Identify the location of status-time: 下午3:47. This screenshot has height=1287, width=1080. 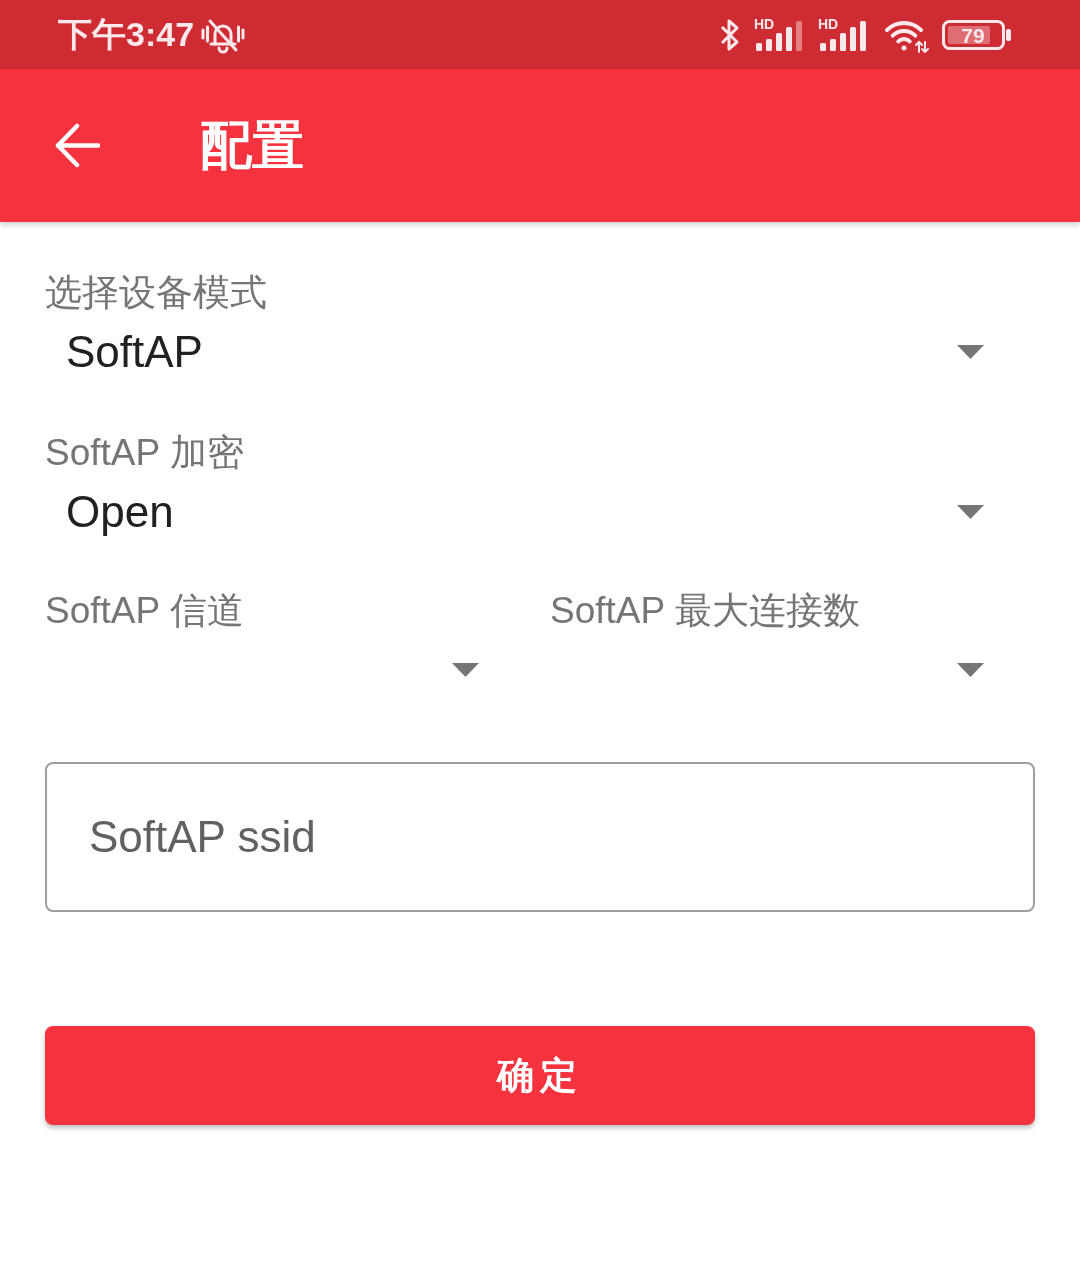
(126, 34).